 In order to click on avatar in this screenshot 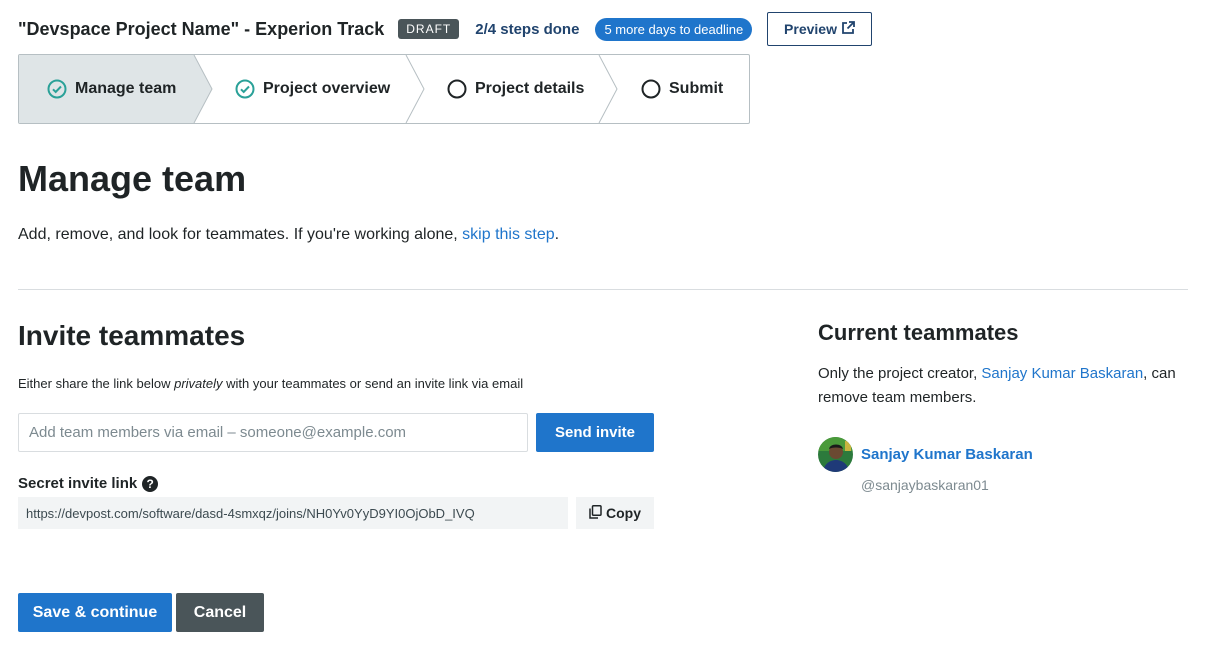, I will do `click(835, 454)`.